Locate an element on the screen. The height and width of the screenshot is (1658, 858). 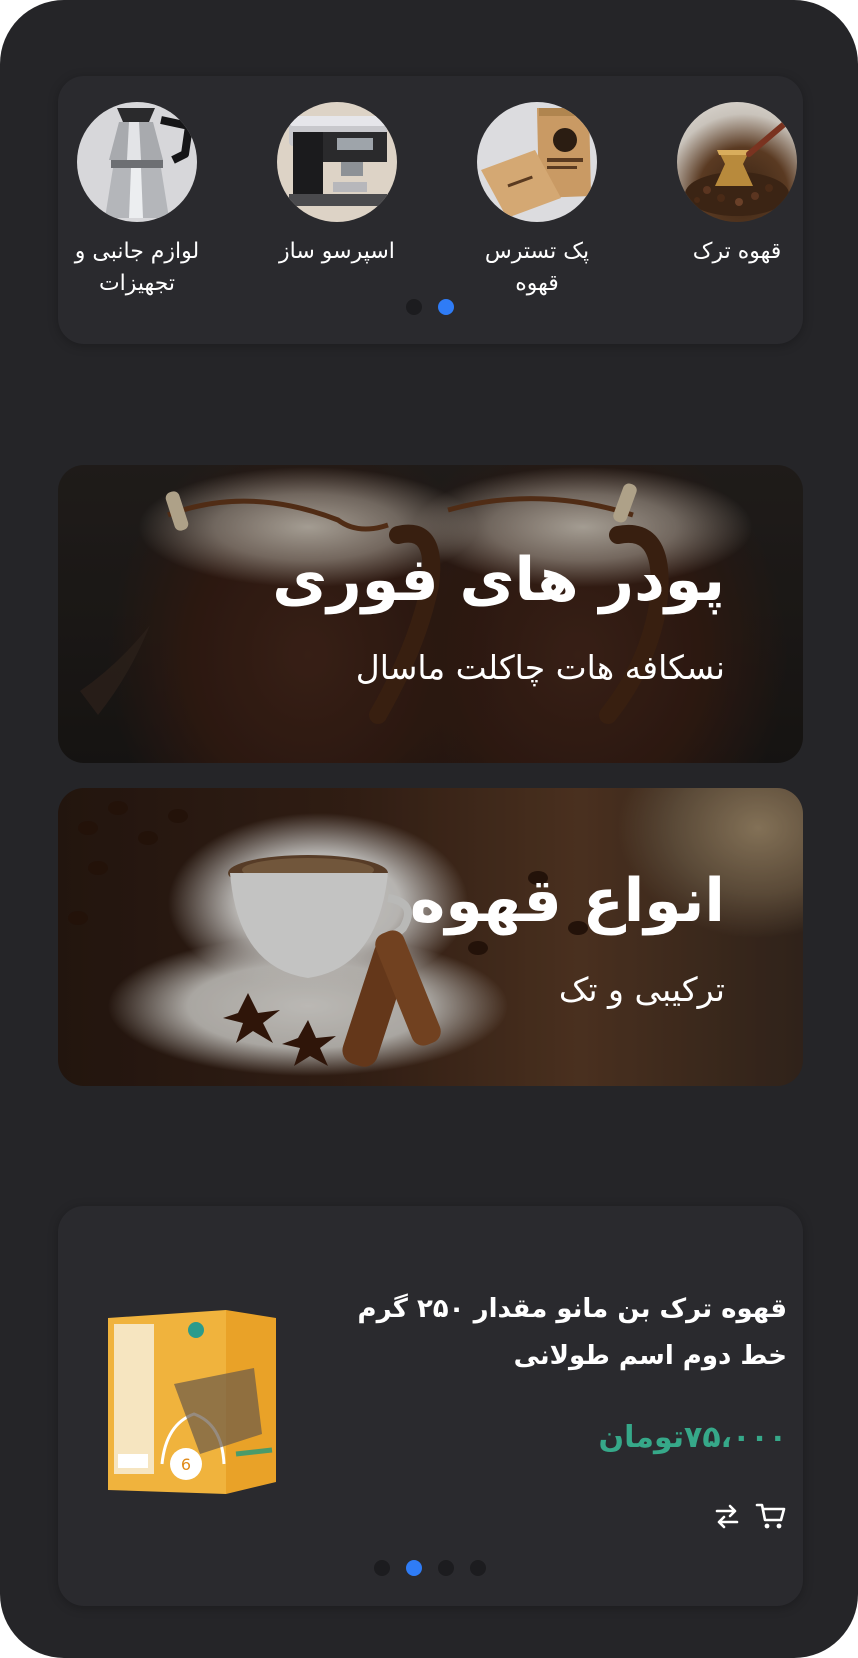
product-actions is located at coordinates (749, 1516).